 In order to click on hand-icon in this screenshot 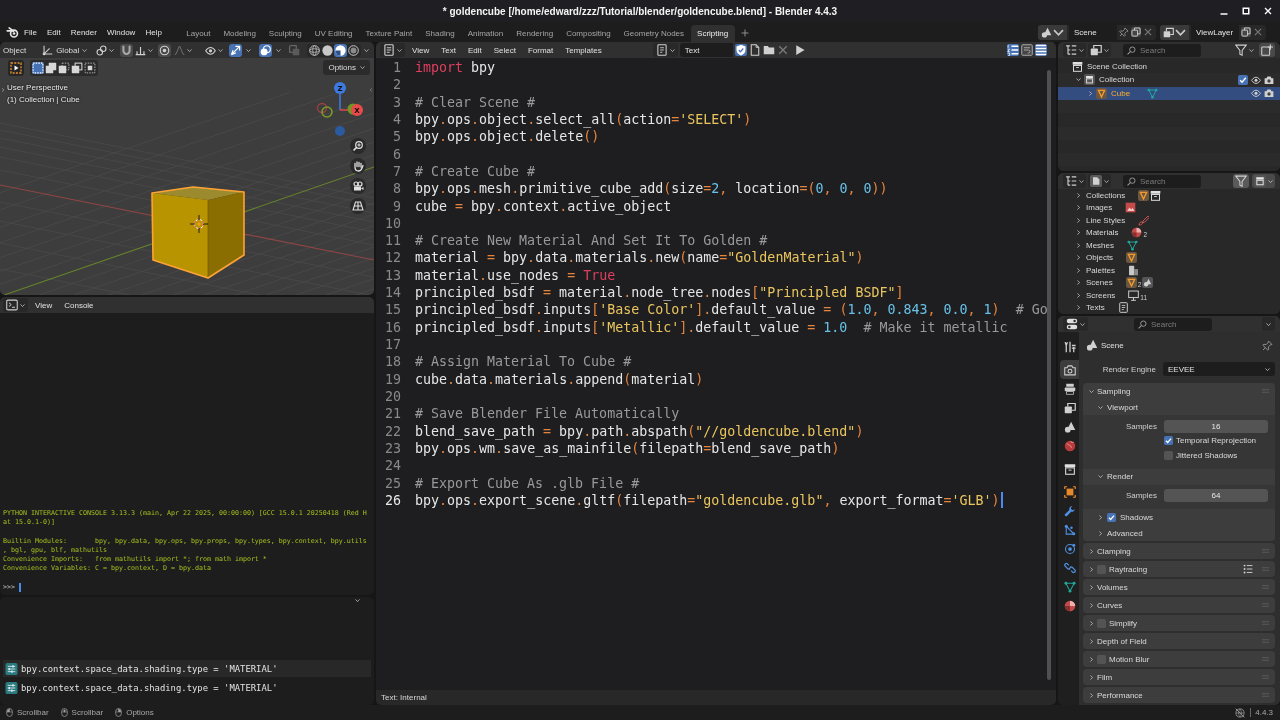, I will do `click(358, 166)`.